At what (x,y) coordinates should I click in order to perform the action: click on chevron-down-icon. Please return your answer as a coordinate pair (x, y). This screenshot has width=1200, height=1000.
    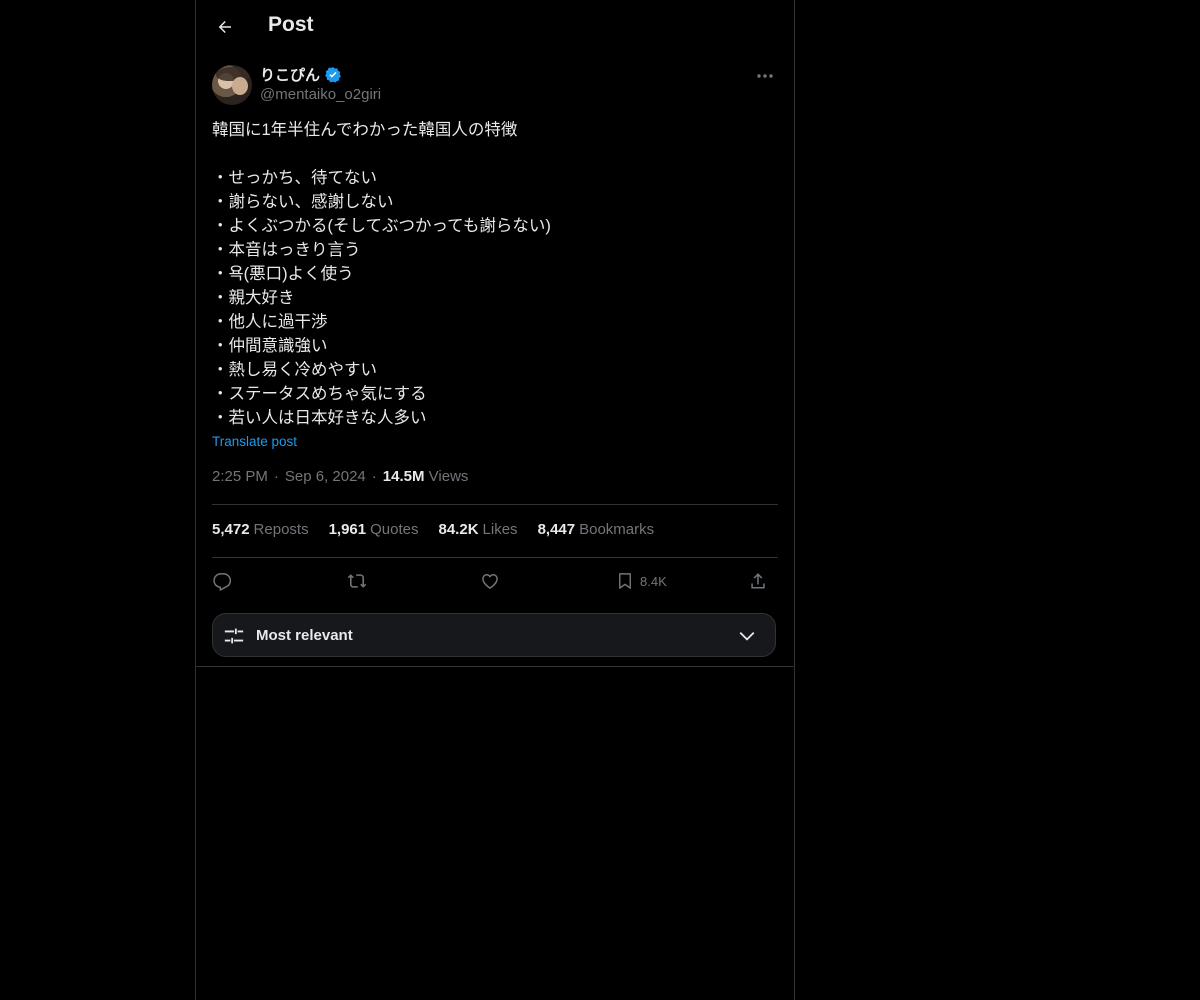
    Looking at the image, I should click on (747, 636).